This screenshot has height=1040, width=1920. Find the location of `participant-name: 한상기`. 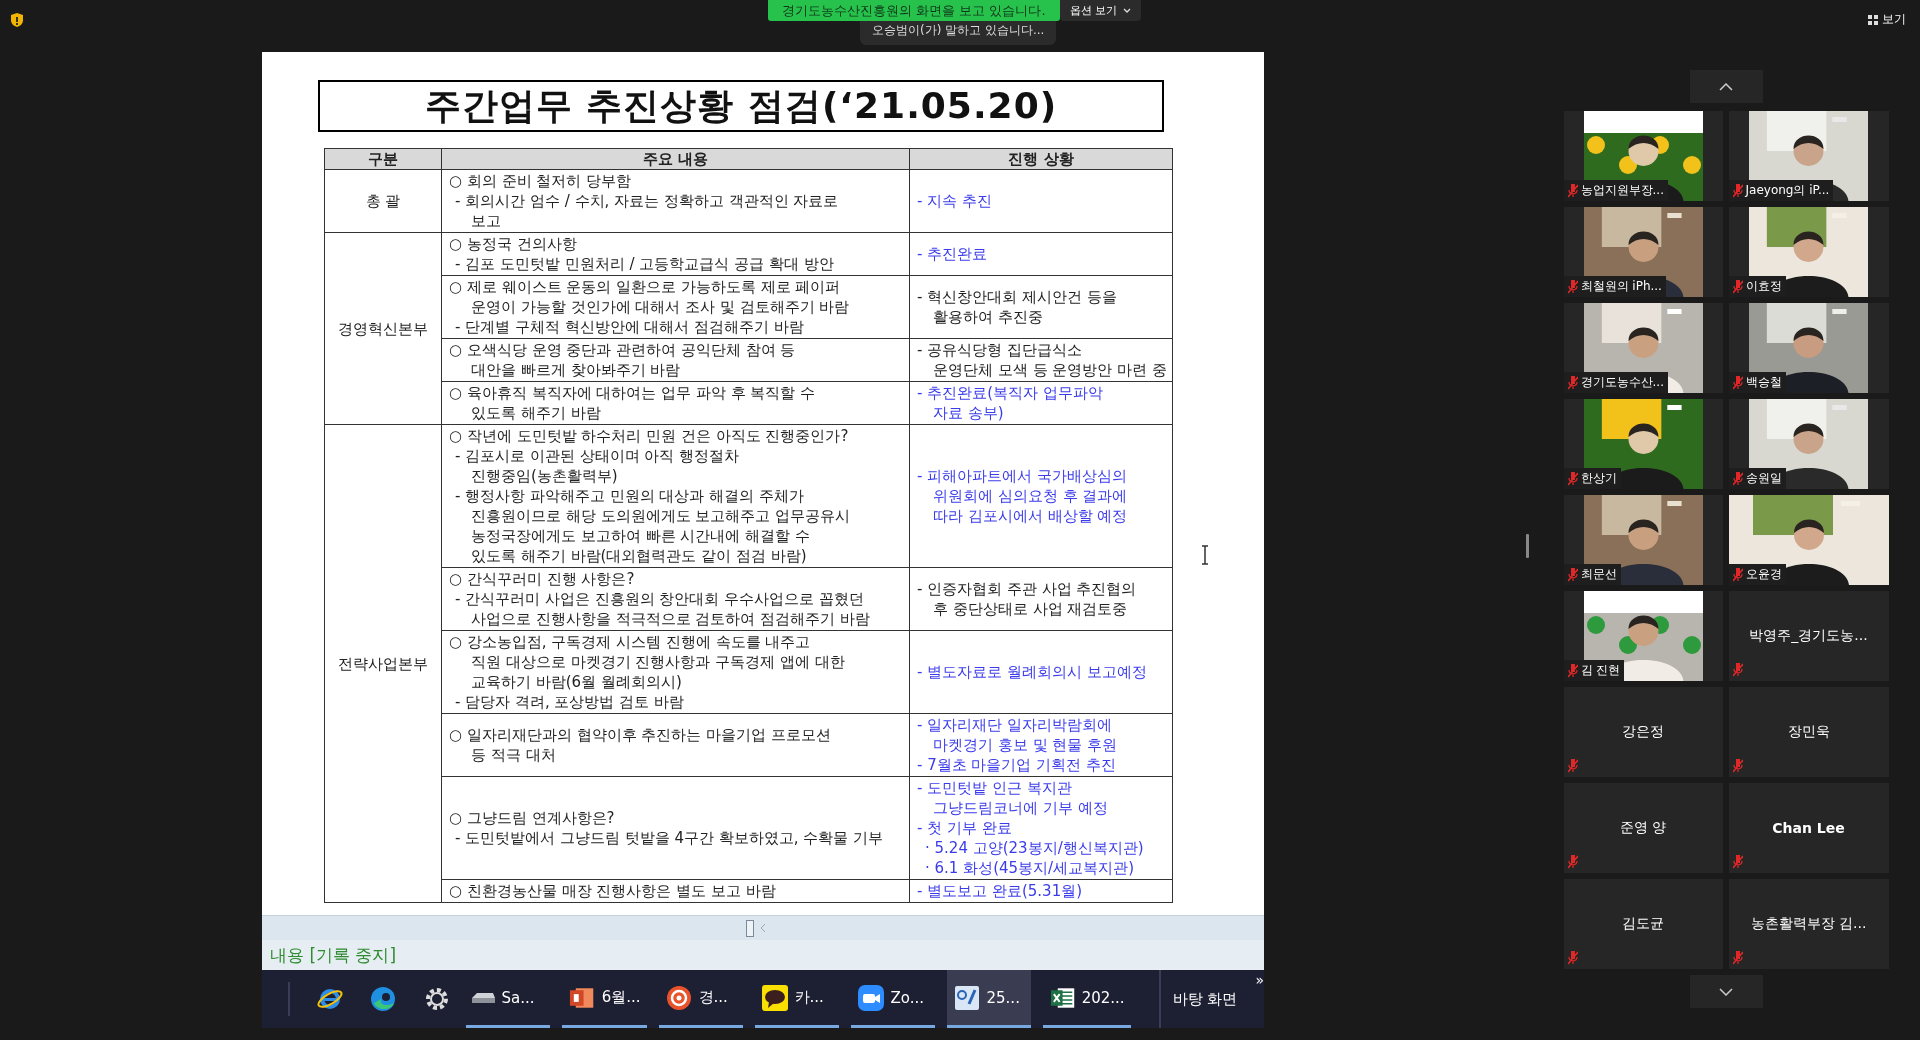

participant-name: 한상기 is located at coordinates (1598, 478).